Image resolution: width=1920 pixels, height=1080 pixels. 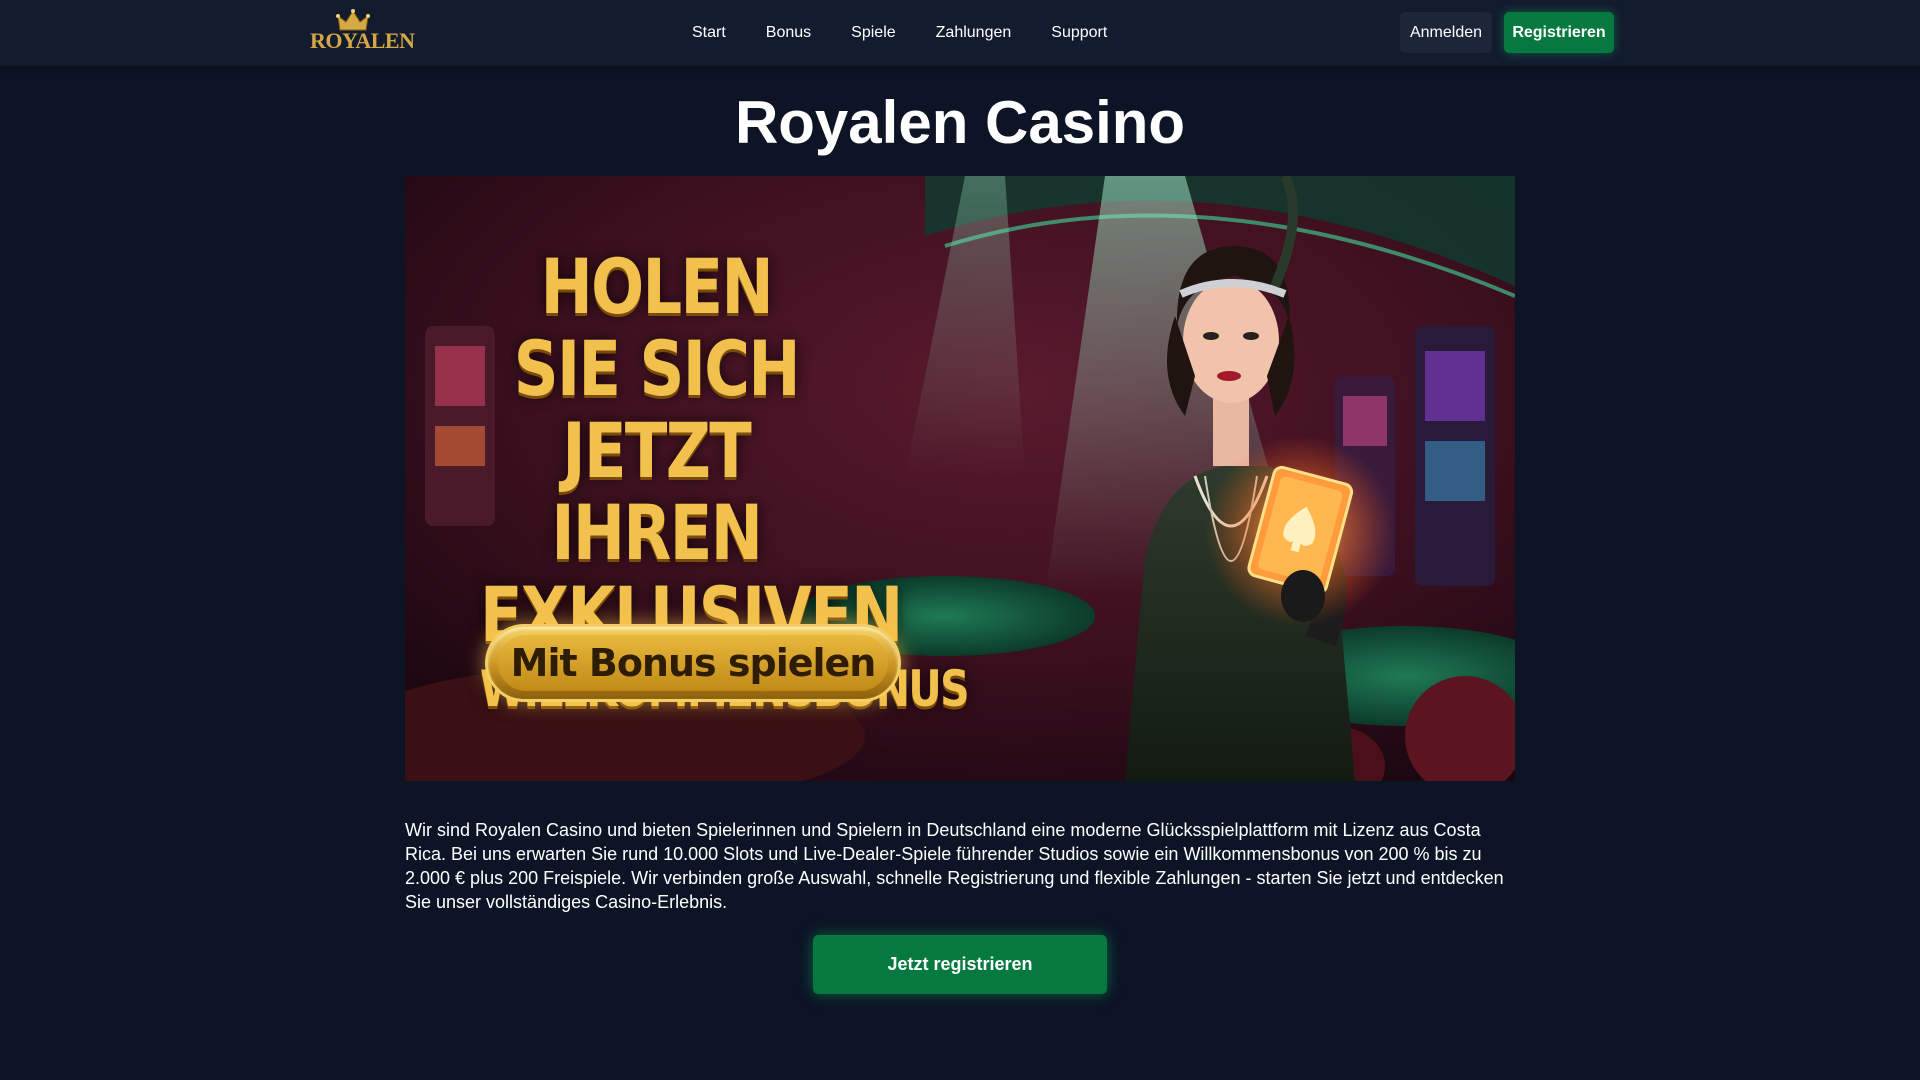 What do you see at coordinates (709, 33) in the screenshot?
I see `nav-start: Start` at bounding box center [709, 33].